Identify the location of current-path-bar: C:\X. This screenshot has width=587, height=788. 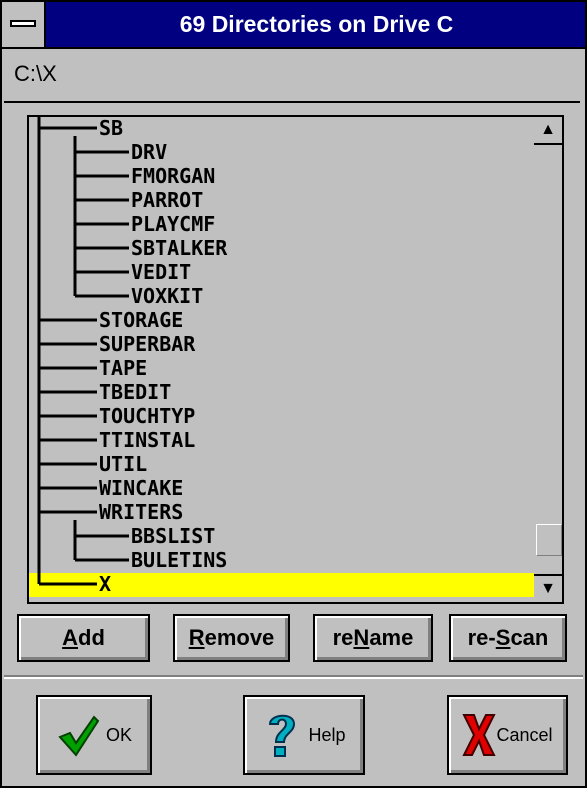
(292, 77).